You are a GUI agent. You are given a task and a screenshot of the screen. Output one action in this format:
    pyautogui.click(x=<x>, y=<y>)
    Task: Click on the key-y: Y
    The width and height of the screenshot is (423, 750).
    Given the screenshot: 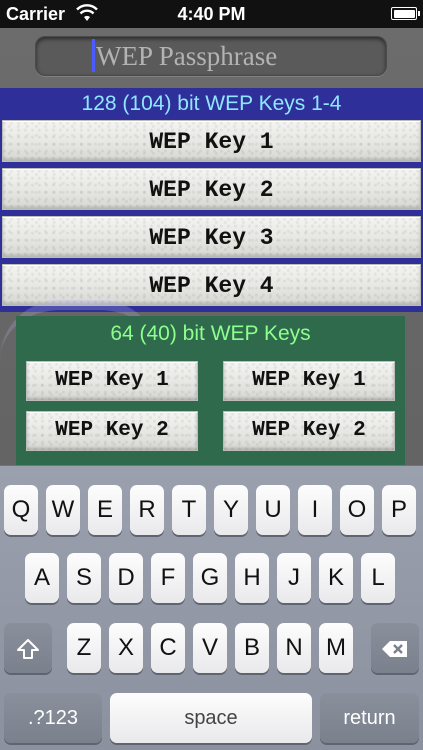 What is the action you would take?
    pyautogui.click(x=231, y=510)
    